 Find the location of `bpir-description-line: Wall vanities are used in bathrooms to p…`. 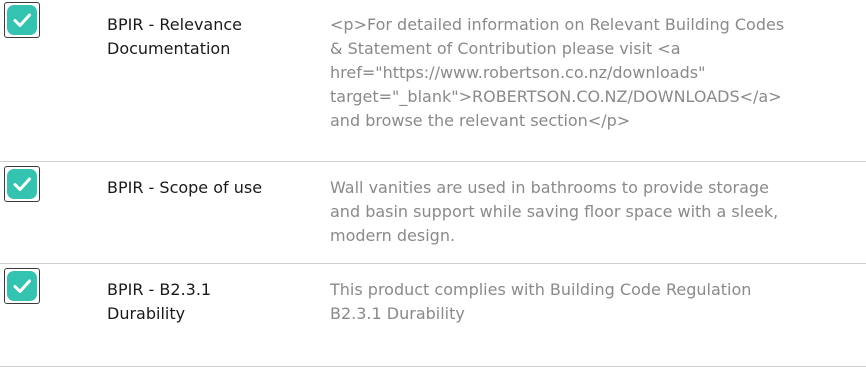

bpir-description-line: Wall vanities are used in bathrooms to p… is located at coordinates (549, 187).